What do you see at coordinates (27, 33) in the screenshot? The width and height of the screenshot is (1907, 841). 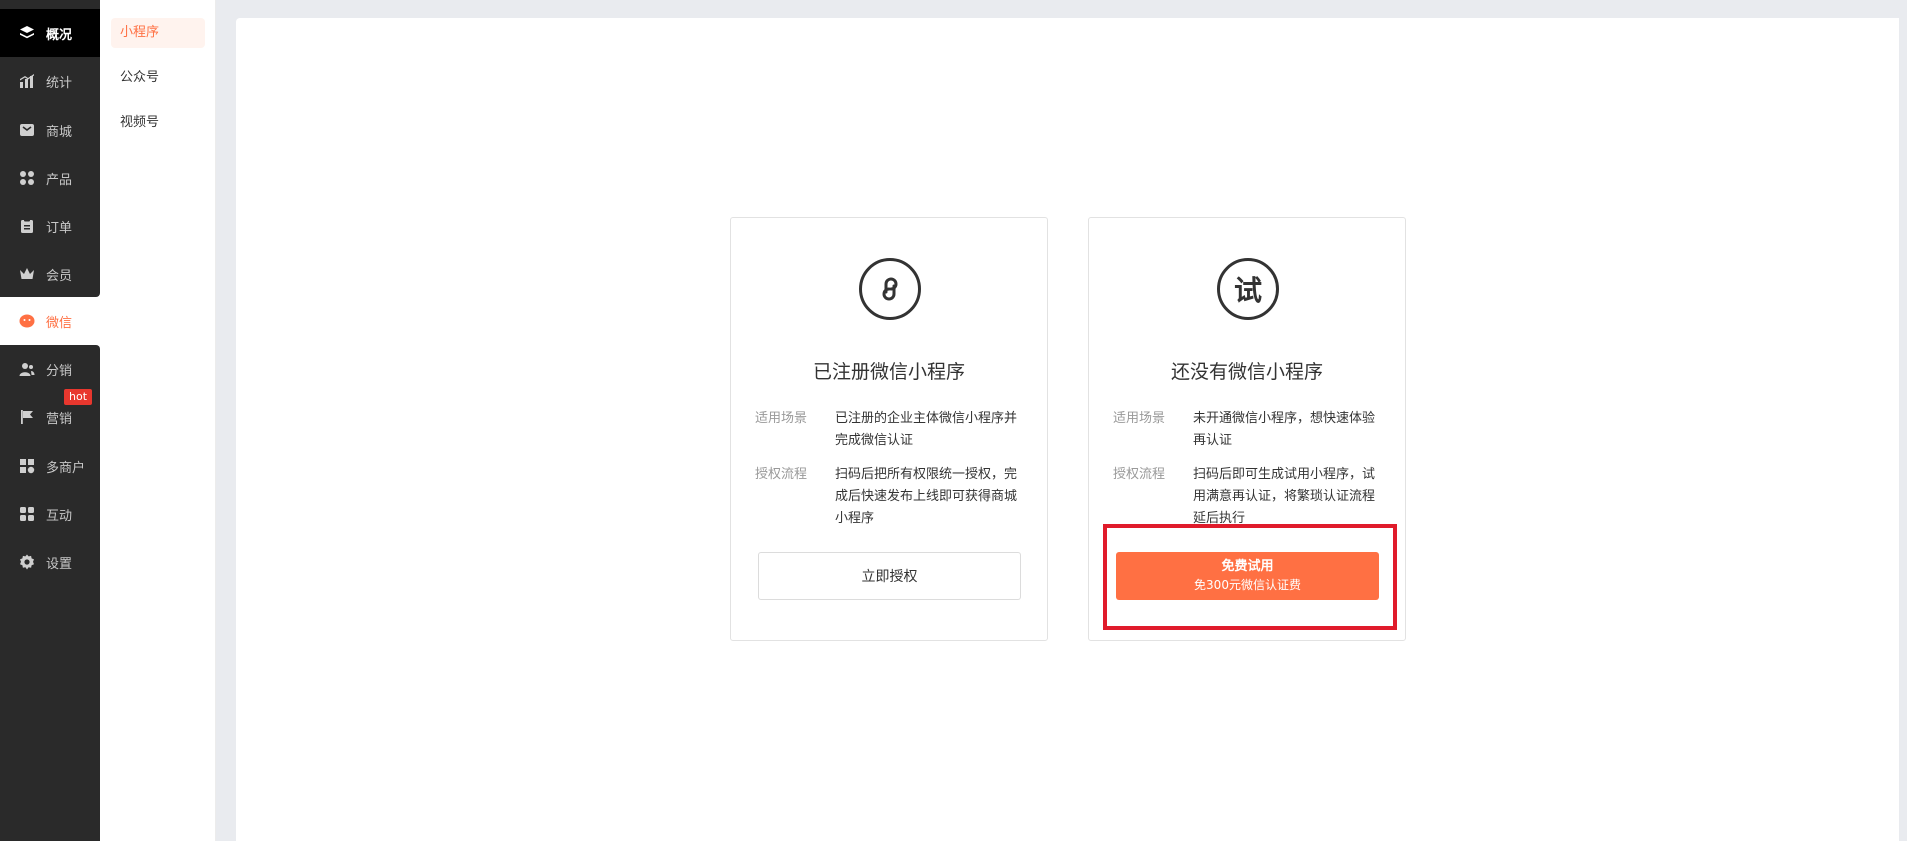 I see `layers-icon` at bounding box center [27, 33].